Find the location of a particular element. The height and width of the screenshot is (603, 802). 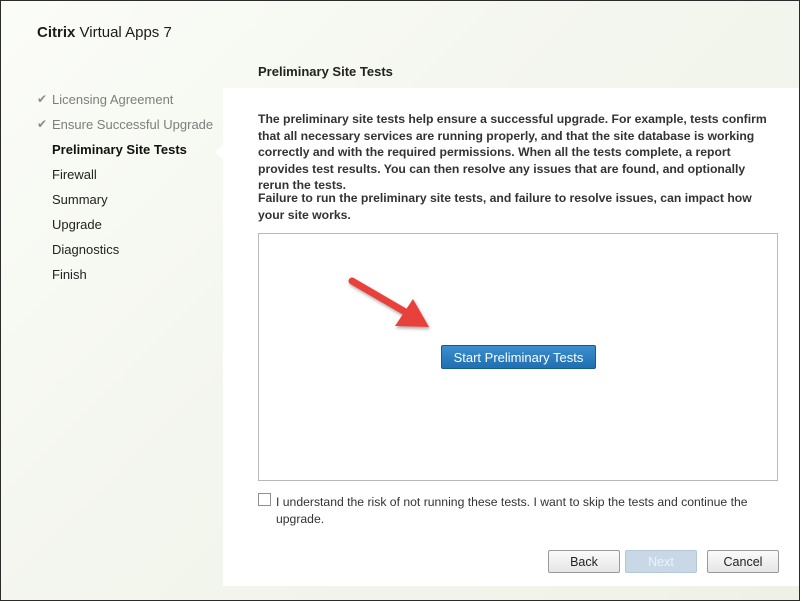

page-title: Preliminary Site Tests is located at coordinates (325, 71).